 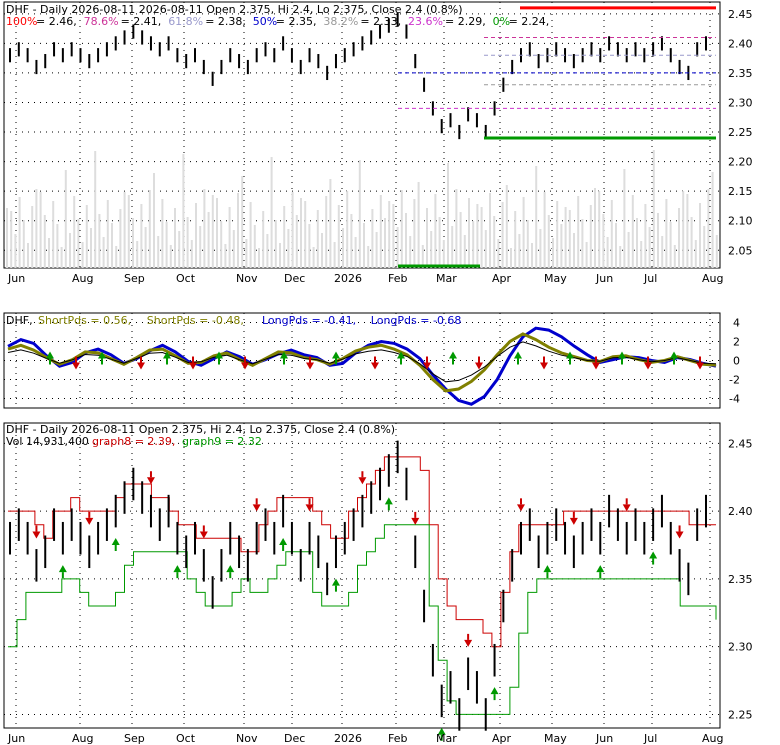 What do you see at coordinates (740, 14) in the screenshot?
I see `price-y-tick: 2.45` at bounding box center [740, 14].